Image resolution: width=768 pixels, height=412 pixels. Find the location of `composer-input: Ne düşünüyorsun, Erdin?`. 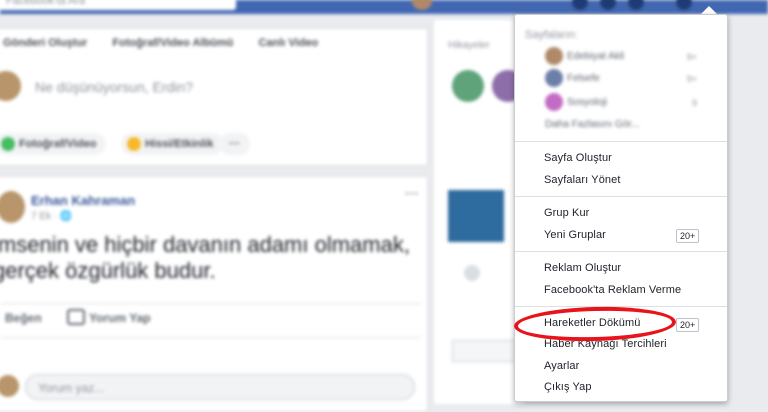

composer-input: Ne düşünüyorsun, Erdin? is located at coordinates (114, 87).